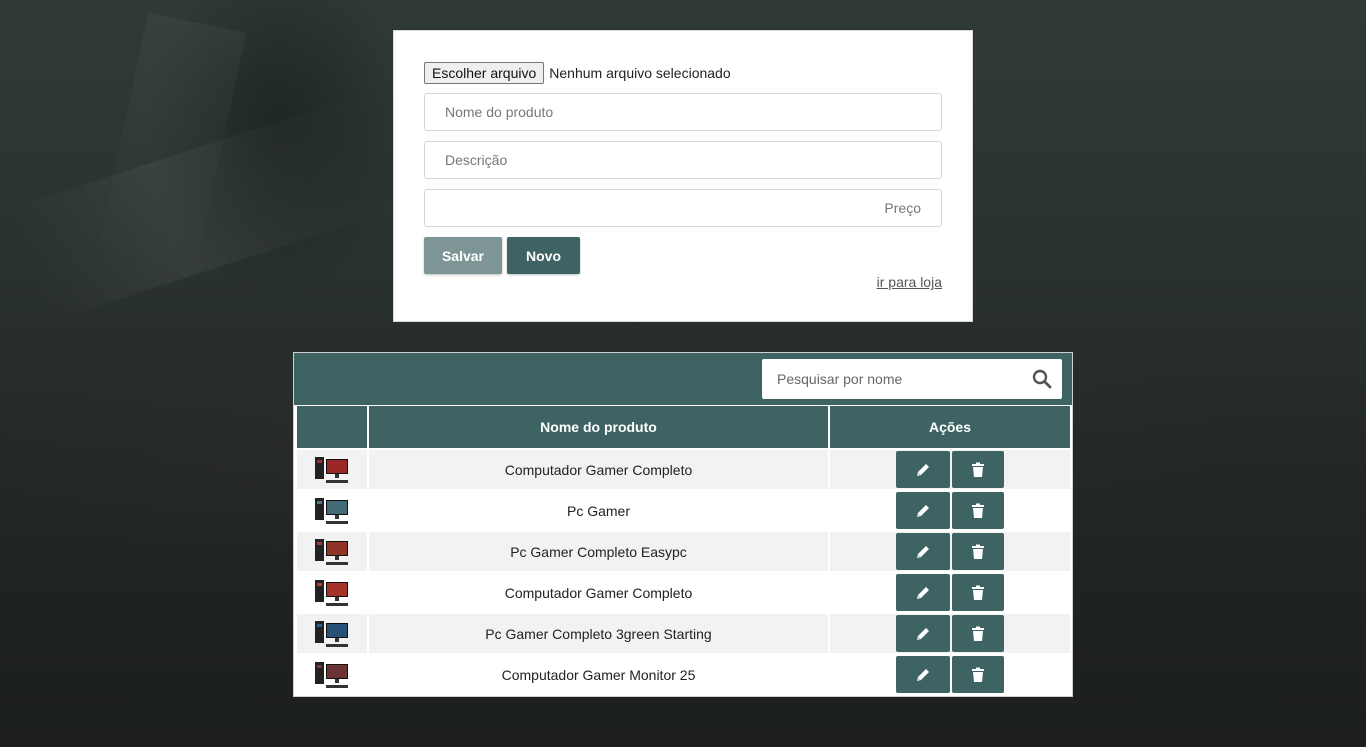 The image size is (1366, 747). Describe the element at coordinates (332, 427) in the screenshot. I see `column-header-image` at that location.